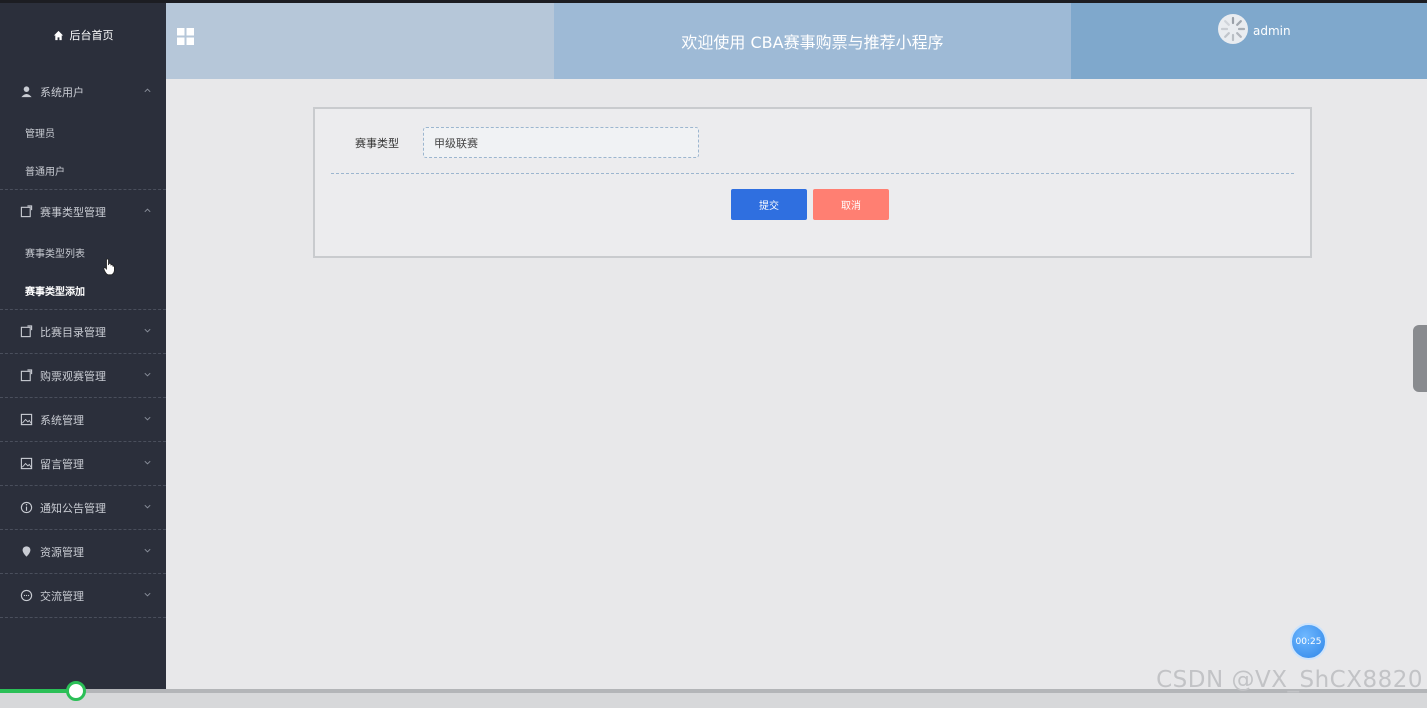  I want to click on loading-spinner-icon, so click(1233, 29).